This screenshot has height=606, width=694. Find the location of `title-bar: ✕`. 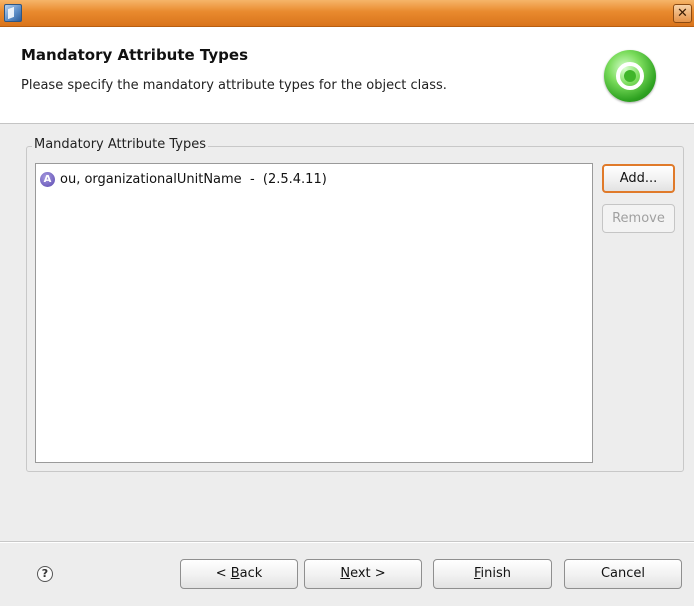

title-bar: ✕ is located at coordinates (347, 13).